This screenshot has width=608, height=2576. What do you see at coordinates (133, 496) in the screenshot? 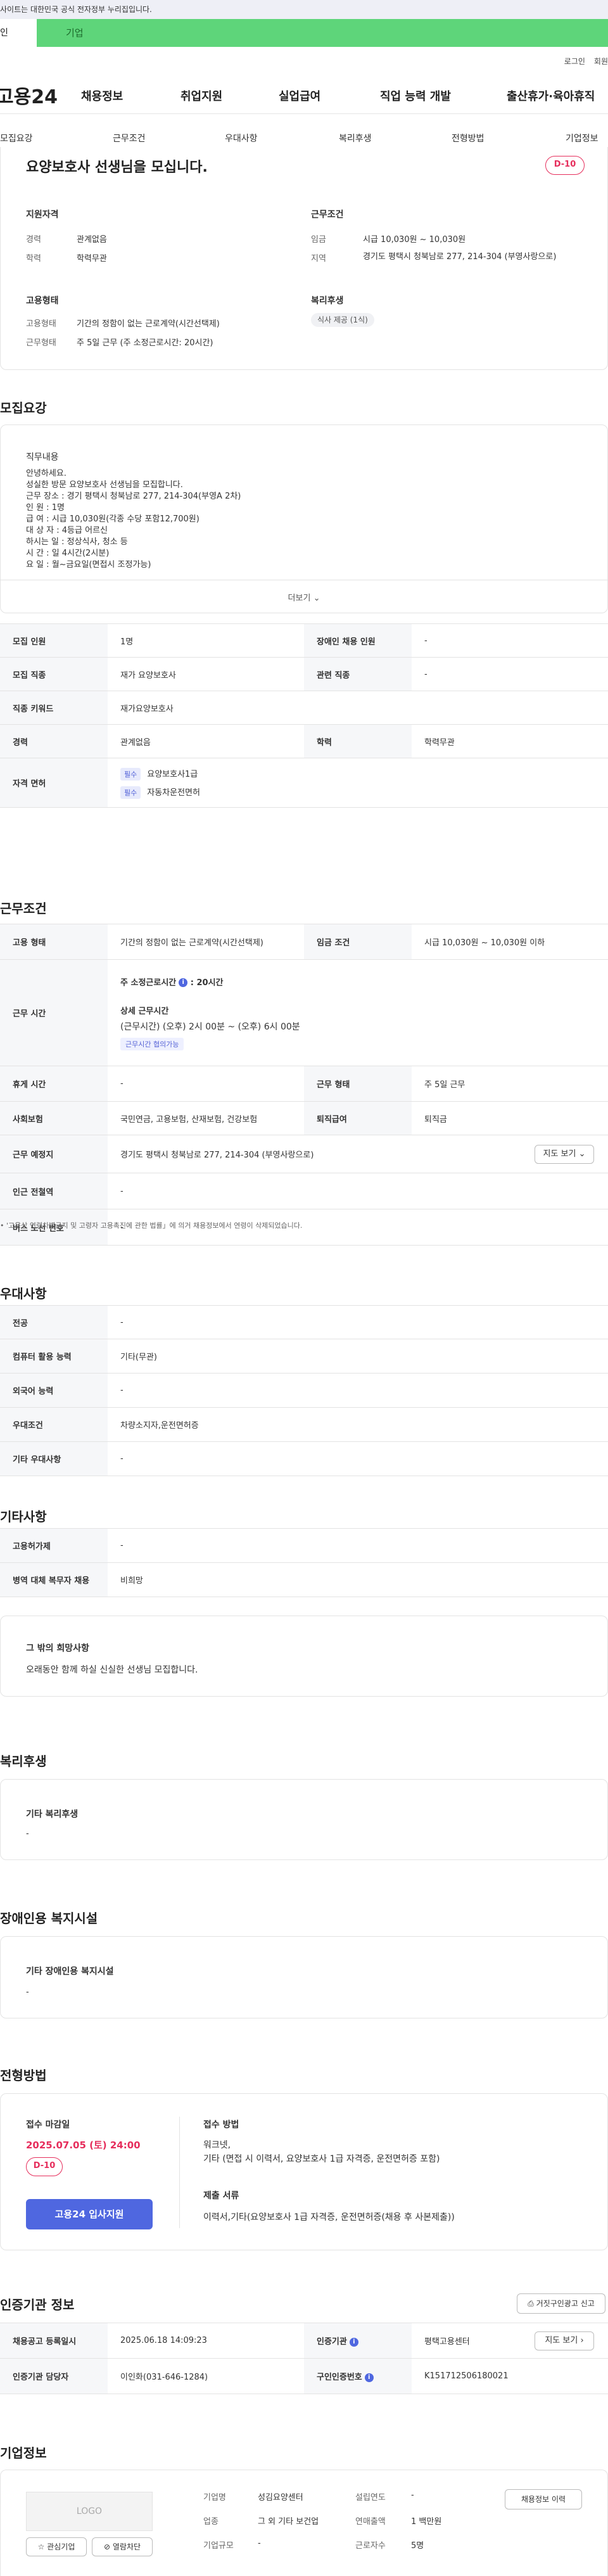
I see `duty-line: 근무 장소 : 경기 평택시 청북남로 277, 214-304(부영A 2차)` at bounding box center [133, 496].